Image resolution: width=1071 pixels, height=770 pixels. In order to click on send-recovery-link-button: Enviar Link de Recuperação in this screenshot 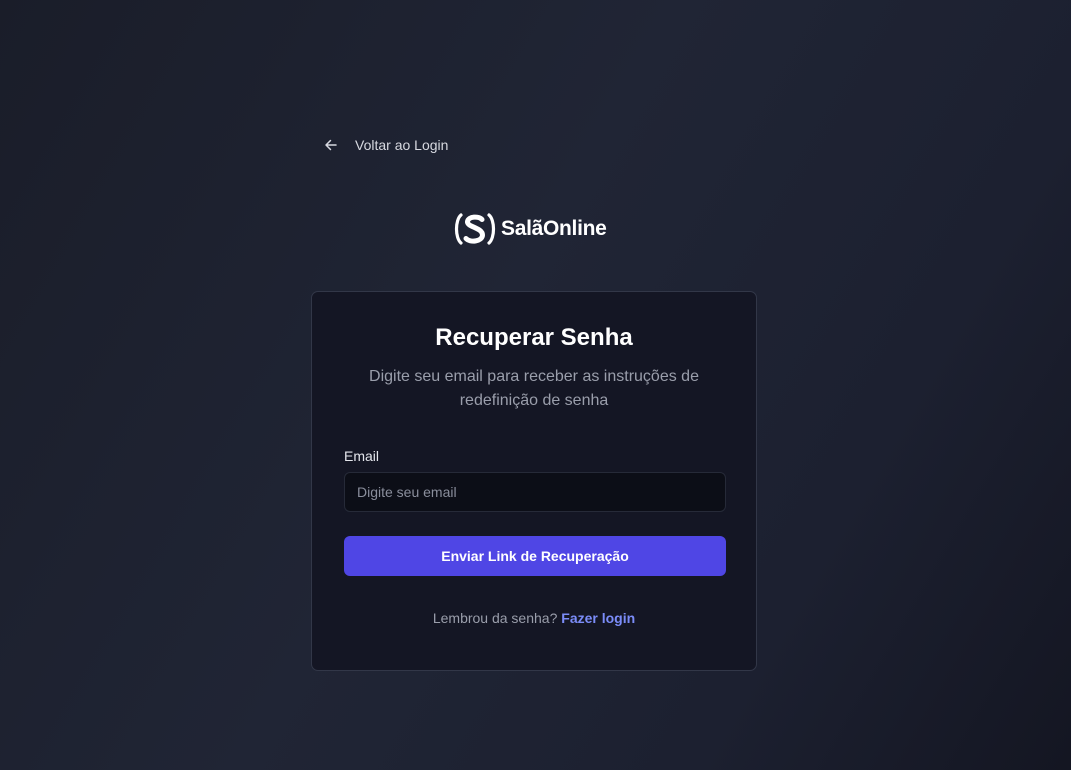, I will do `click(535, 556)`.